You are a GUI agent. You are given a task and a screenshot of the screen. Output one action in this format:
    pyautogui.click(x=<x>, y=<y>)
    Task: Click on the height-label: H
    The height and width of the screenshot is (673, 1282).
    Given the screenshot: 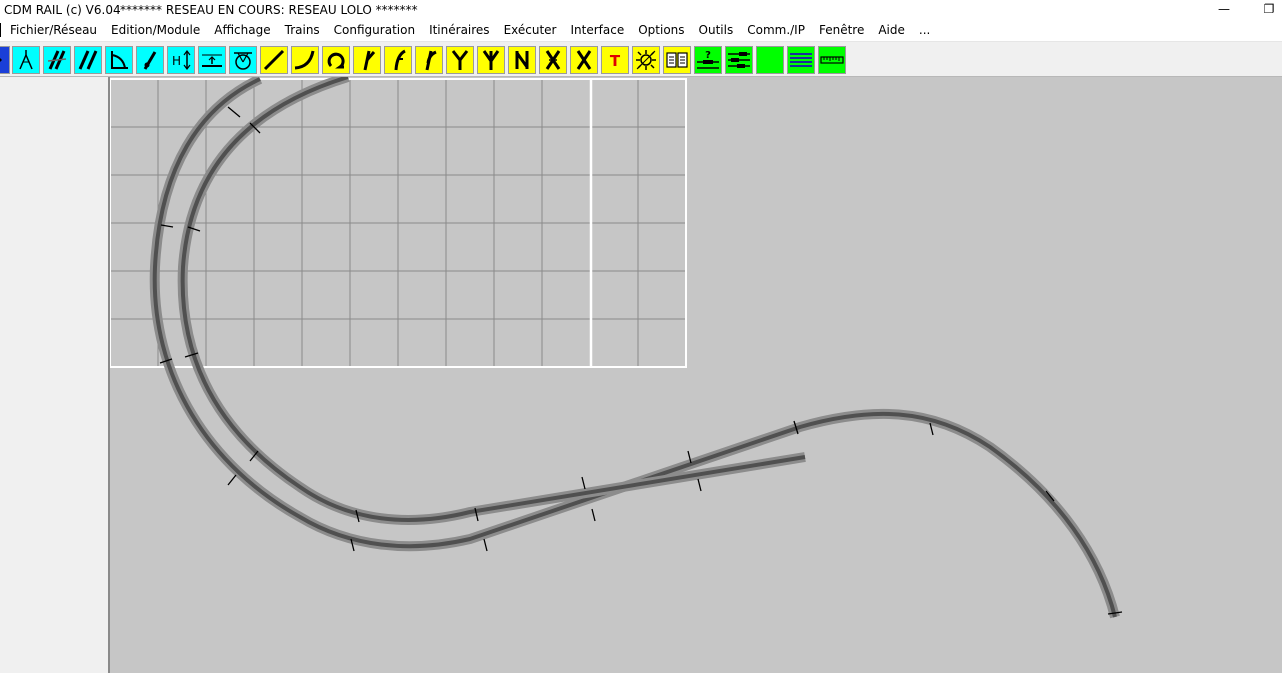 What is the action you would take?
    pyautogui.click(x=176, y=61)
    